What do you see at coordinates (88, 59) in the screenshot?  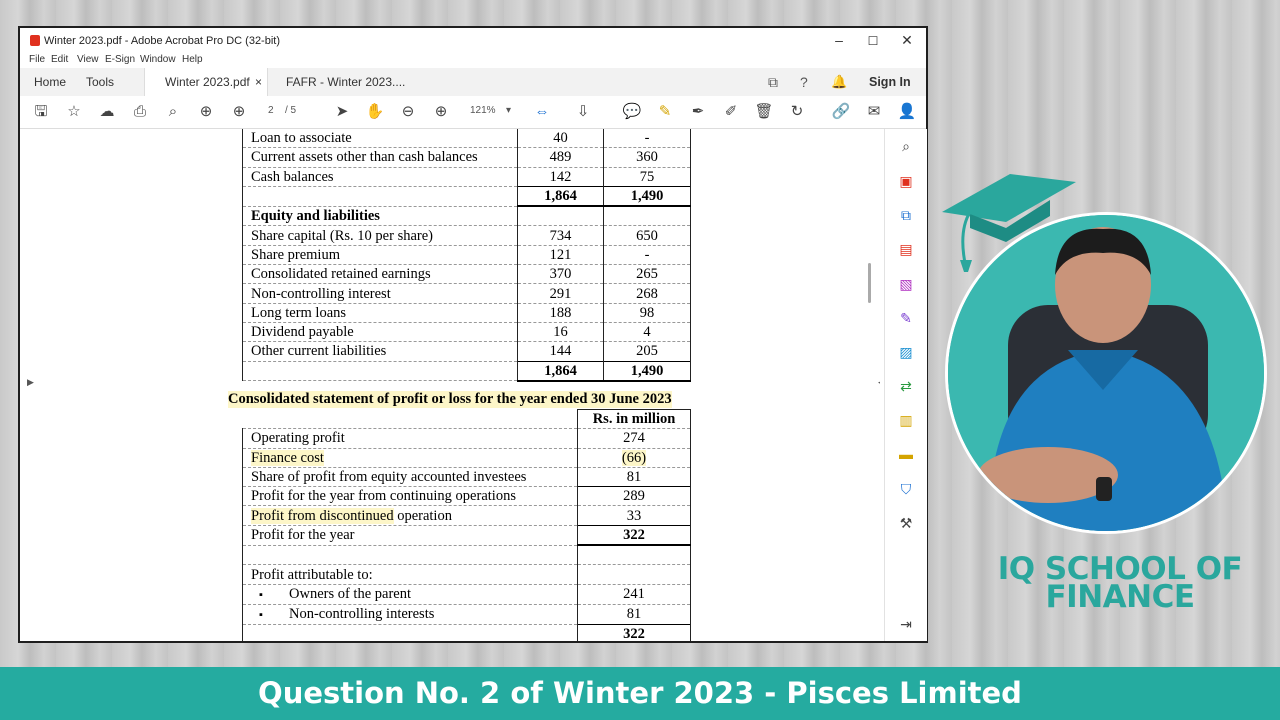 I see `menu-view: View` at bounding box center [88, 59].